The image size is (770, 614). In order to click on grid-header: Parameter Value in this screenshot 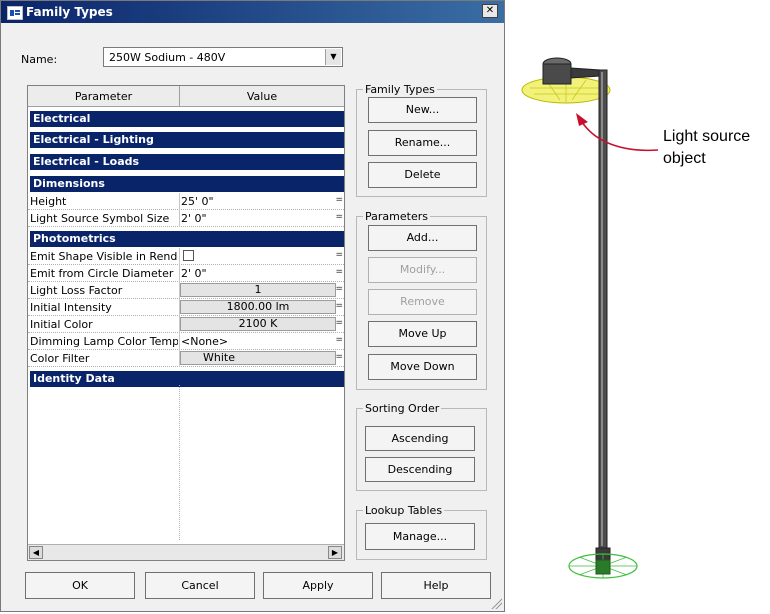, I will do `click(186, 96)`.